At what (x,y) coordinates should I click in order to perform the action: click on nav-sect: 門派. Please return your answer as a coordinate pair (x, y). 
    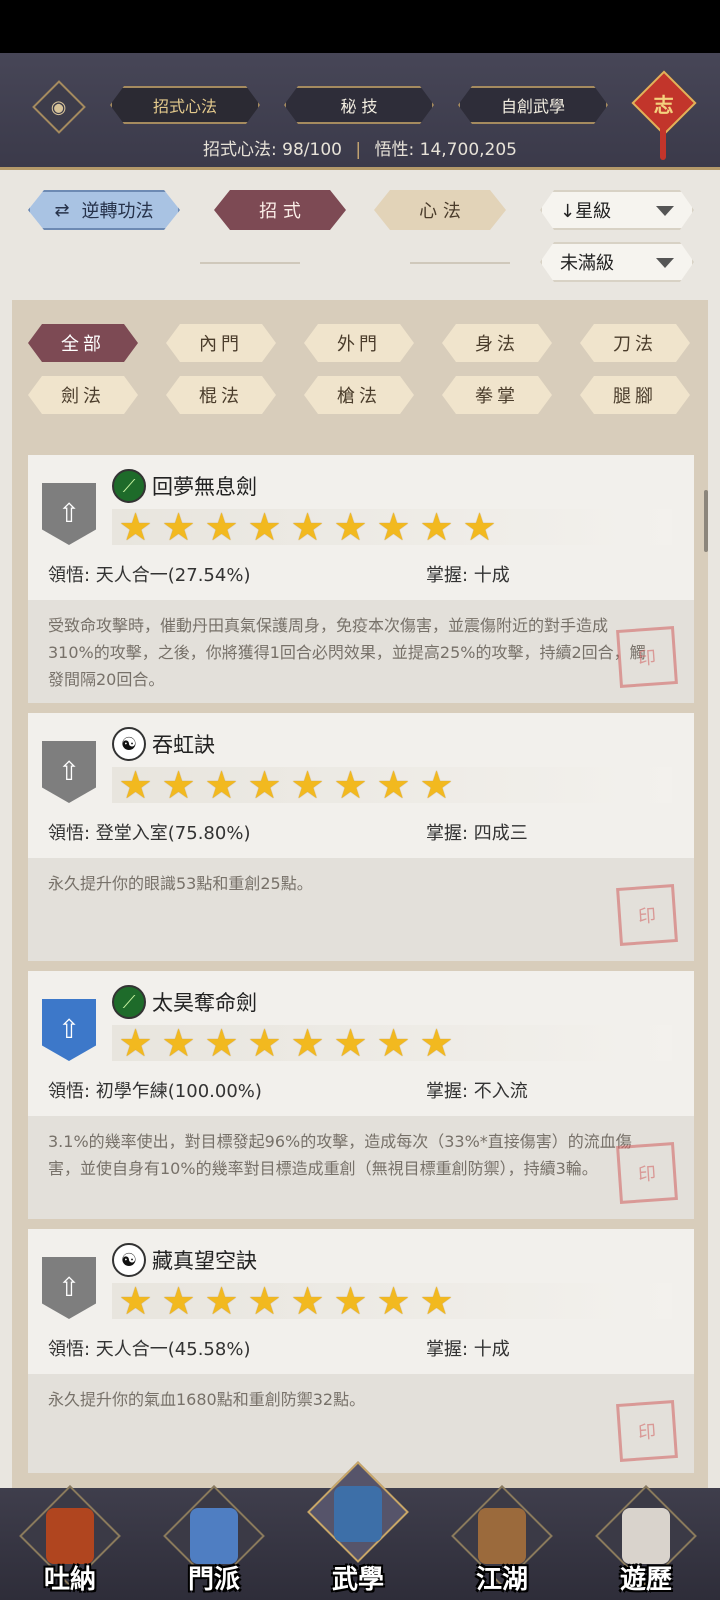
    Looking at the image, I should click on (214, 1540).